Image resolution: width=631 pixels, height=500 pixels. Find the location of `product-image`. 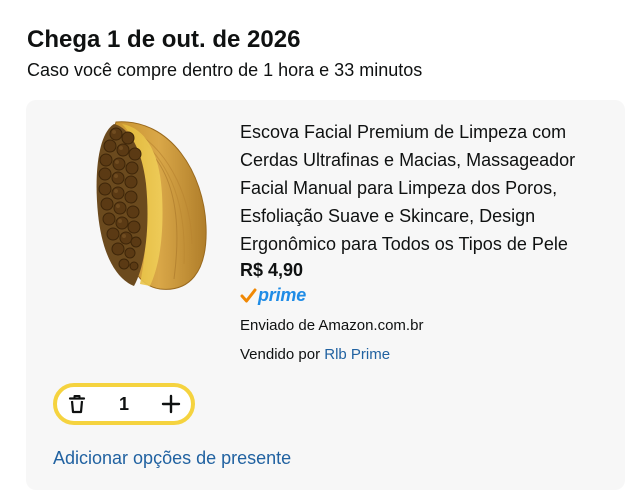

product-image is located at coordinates (156, 204).